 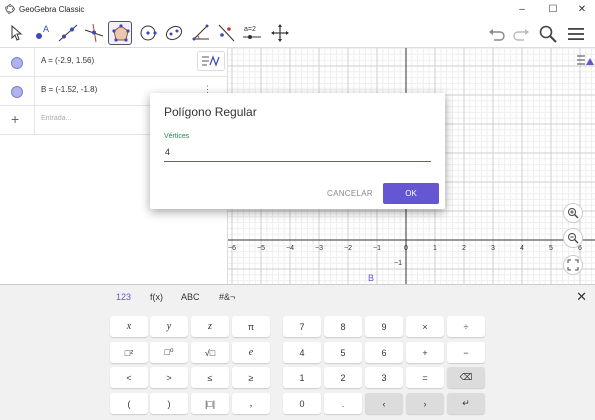 What do you see at coordinates (425, 326) in the screenshot?
I see `key-times: ×` at bounding box center [425, 326].